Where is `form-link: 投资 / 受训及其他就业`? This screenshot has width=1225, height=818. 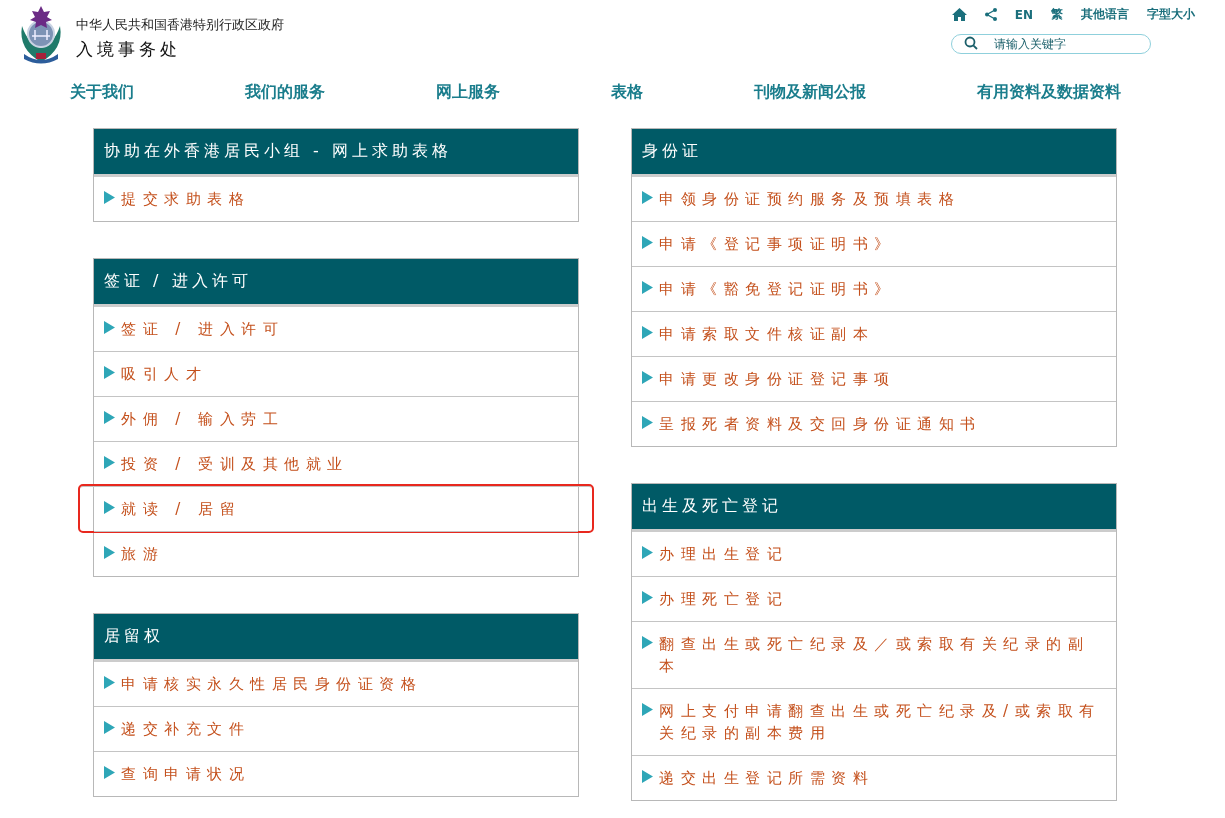
form-link: 投资 / 受训及其他就业 is located at coordinates (235, 464).